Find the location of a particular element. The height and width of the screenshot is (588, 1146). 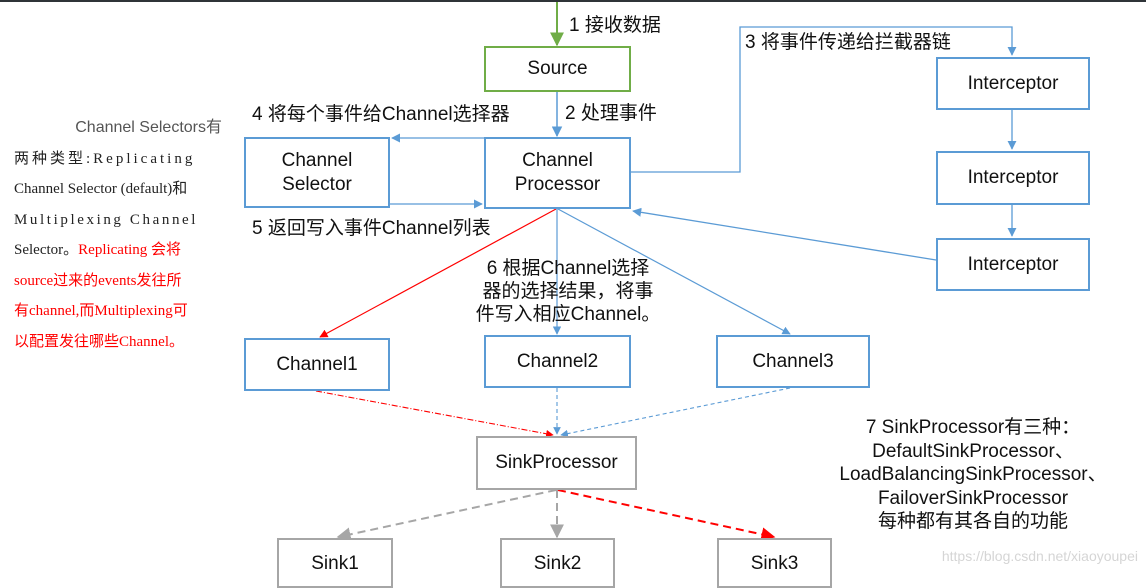

step7-line2: DefaultSinkProcessor、 is located at coordinates (973, 451).